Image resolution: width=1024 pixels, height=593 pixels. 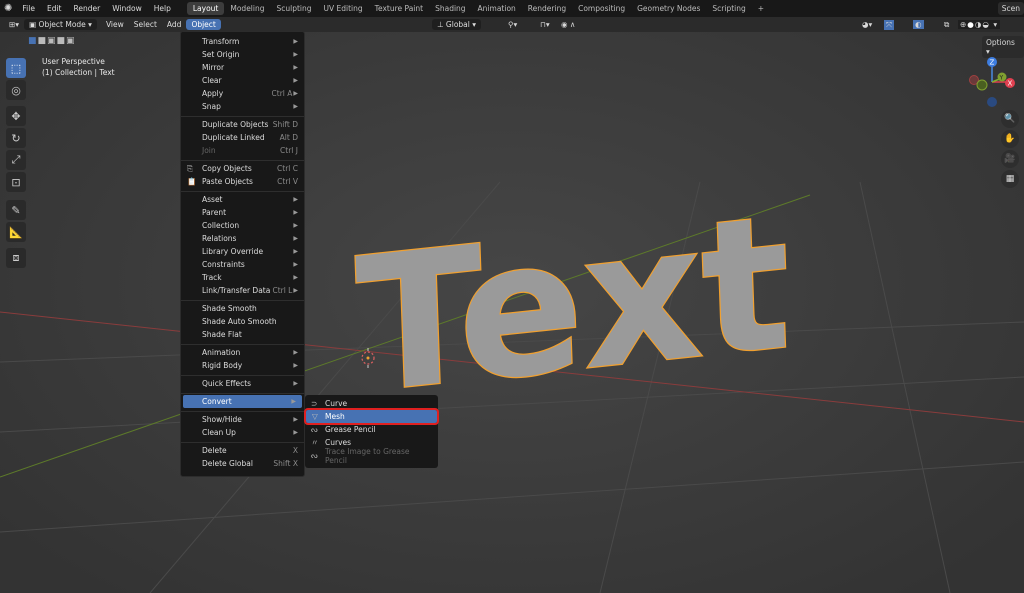 I want to click on overlay-toggle-icon: ◐, so click(x=918, y=24).